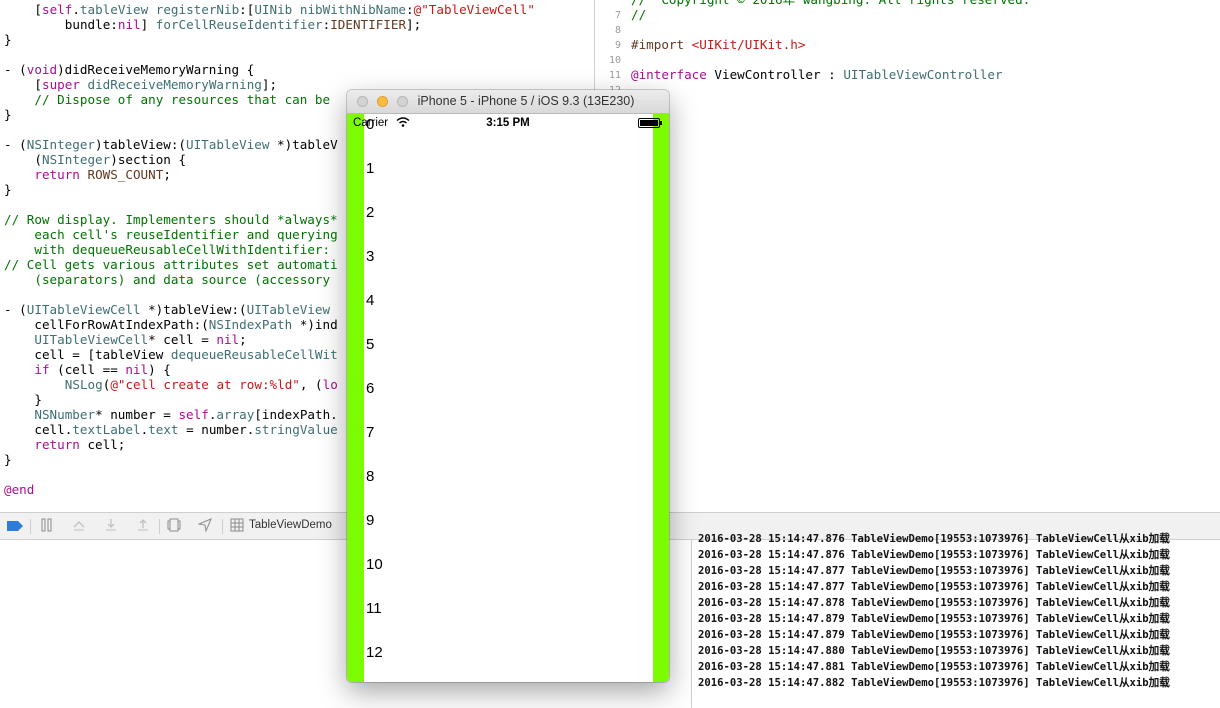 The height and width of the screenshot is (708, 1220). I want to click on table-cell-label: 11, so click(374, 608).